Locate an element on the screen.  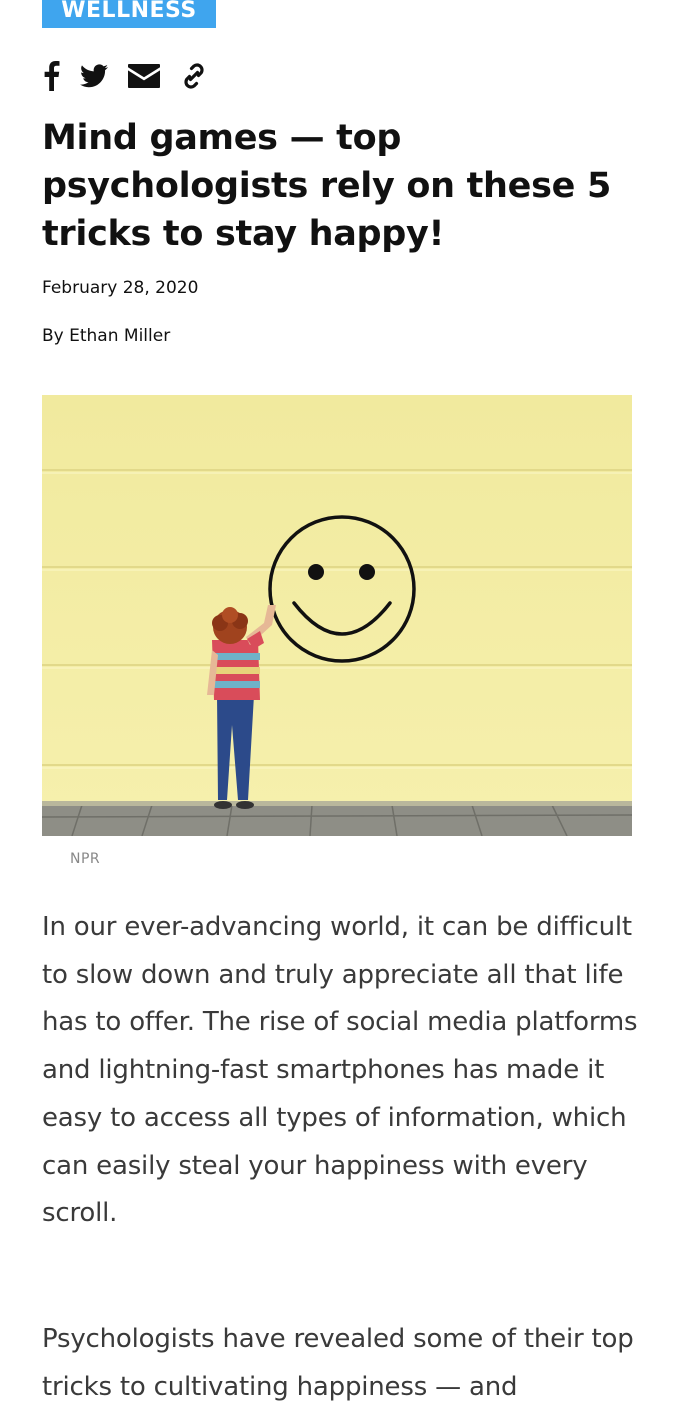
publish-date: February 28, 2020 is located at coordinates (120, 288).